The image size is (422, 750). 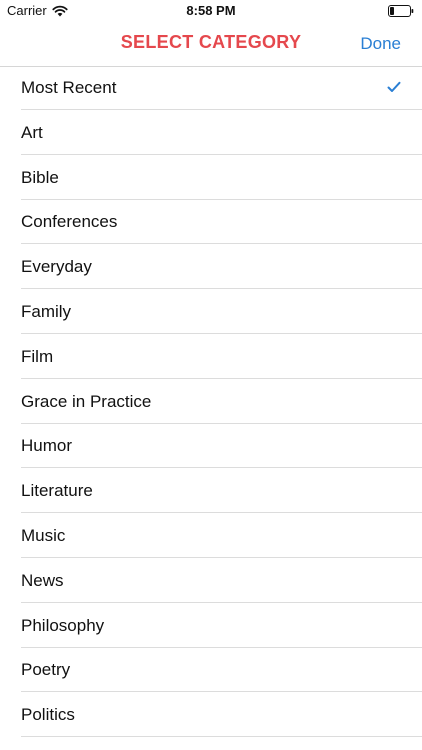 What do you see at coordinates (211, 536) in the screenshot?
I see `list-item: Music` at bounding box center [211, 536].